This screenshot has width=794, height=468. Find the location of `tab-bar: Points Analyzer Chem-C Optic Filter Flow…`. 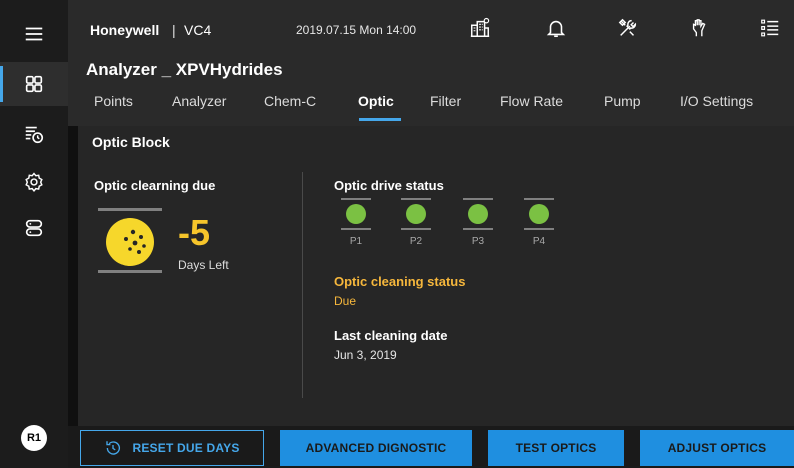

tab-bar: Points Analyzer Chem-C Optic Filter Flow… is located at coordinates (431, 107).